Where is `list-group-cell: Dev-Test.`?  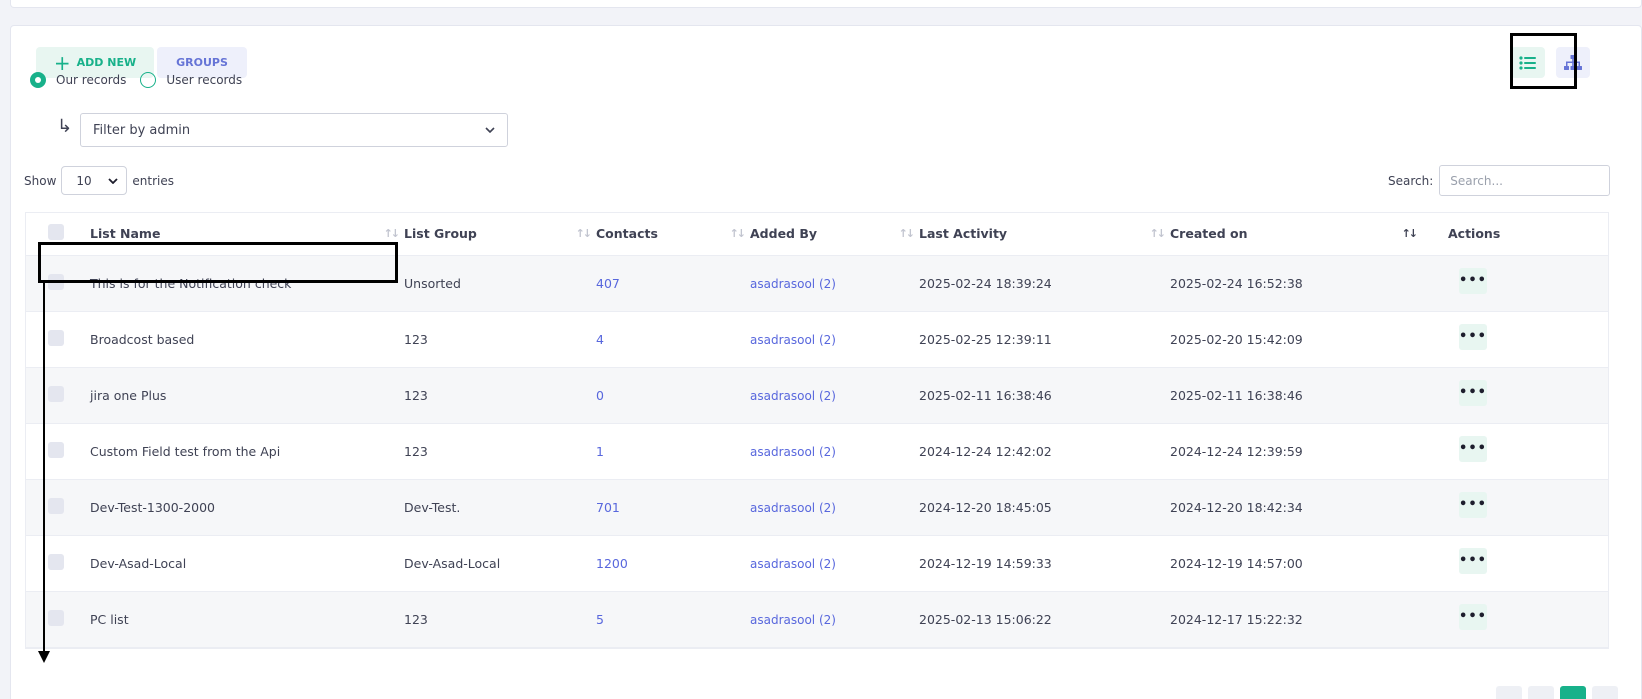 list-group-cell: Dev-Test. is located at coordinates (500, 507).